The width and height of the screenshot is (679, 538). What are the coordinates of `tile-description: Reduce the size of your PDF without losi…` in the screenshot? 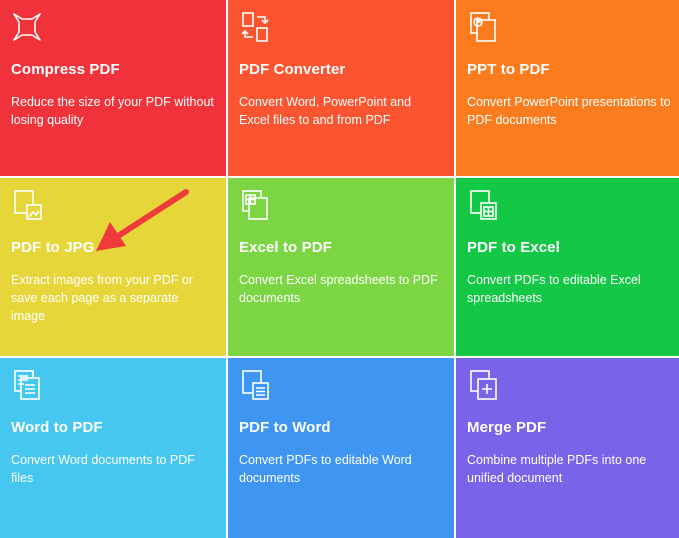 It's located at (112, 111).